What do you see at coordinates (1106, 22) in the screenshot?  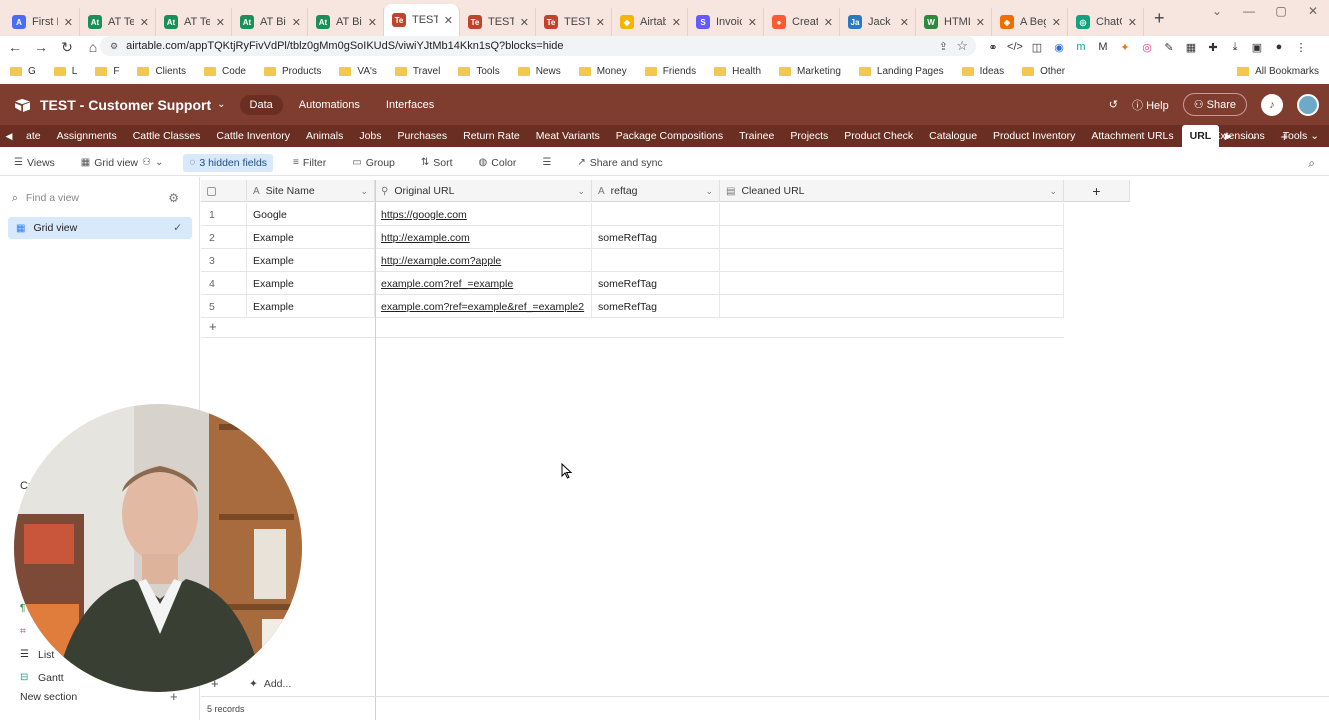 I see `browser-tab: ◎ ChatGI ✕` at bounding box center [1106, 22].